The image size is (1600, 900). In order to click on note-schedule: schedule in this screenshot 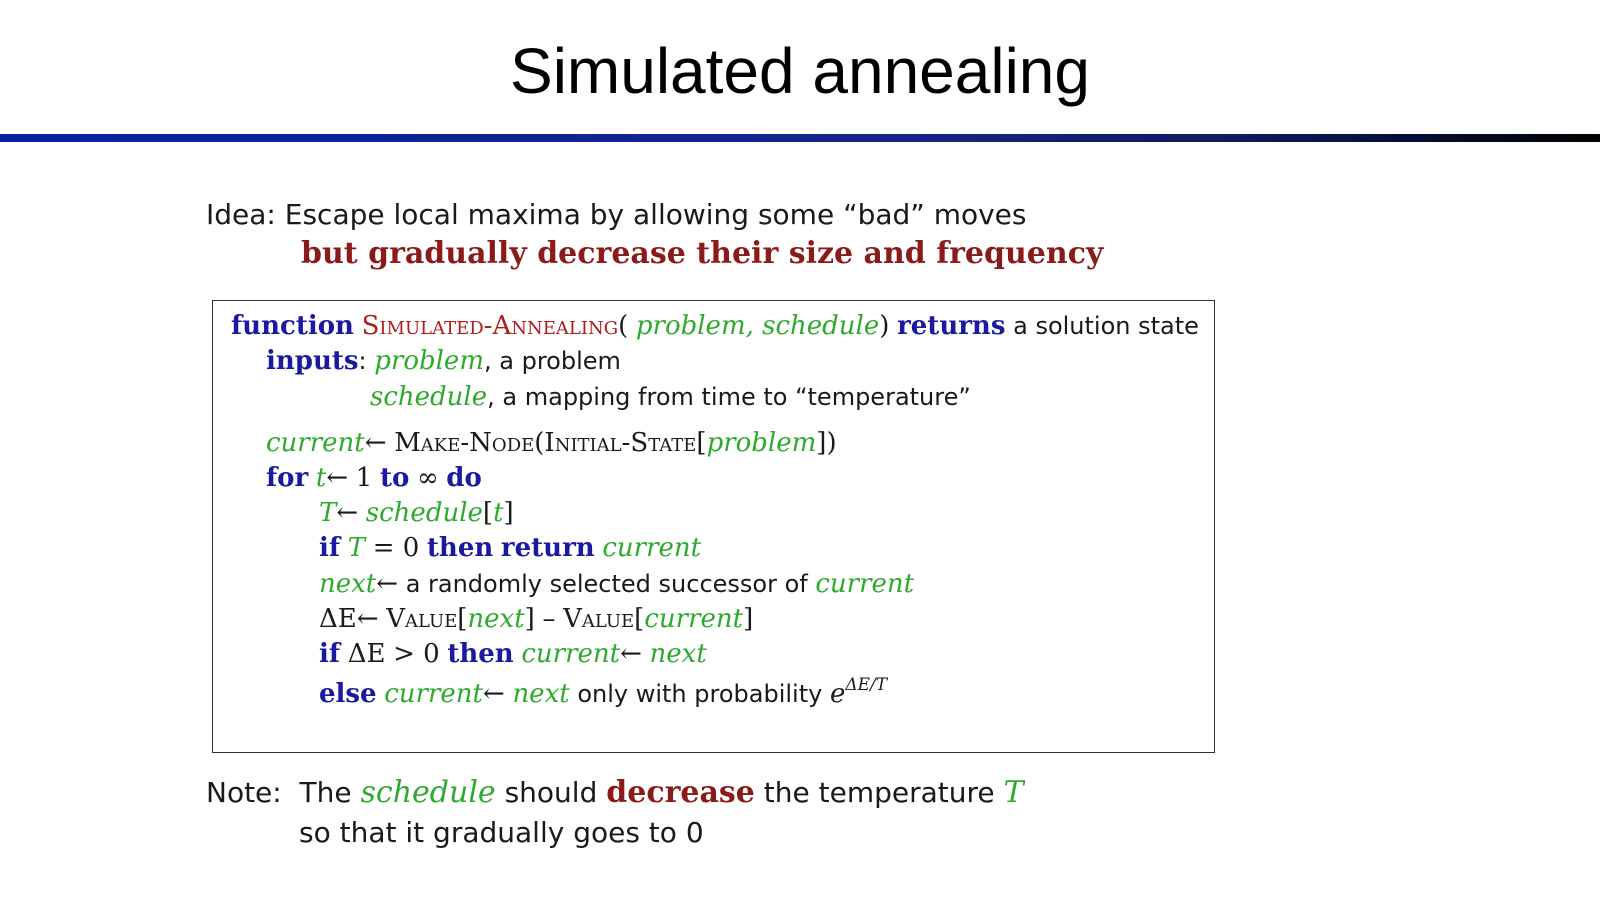, I will do `click(428, 792)`.